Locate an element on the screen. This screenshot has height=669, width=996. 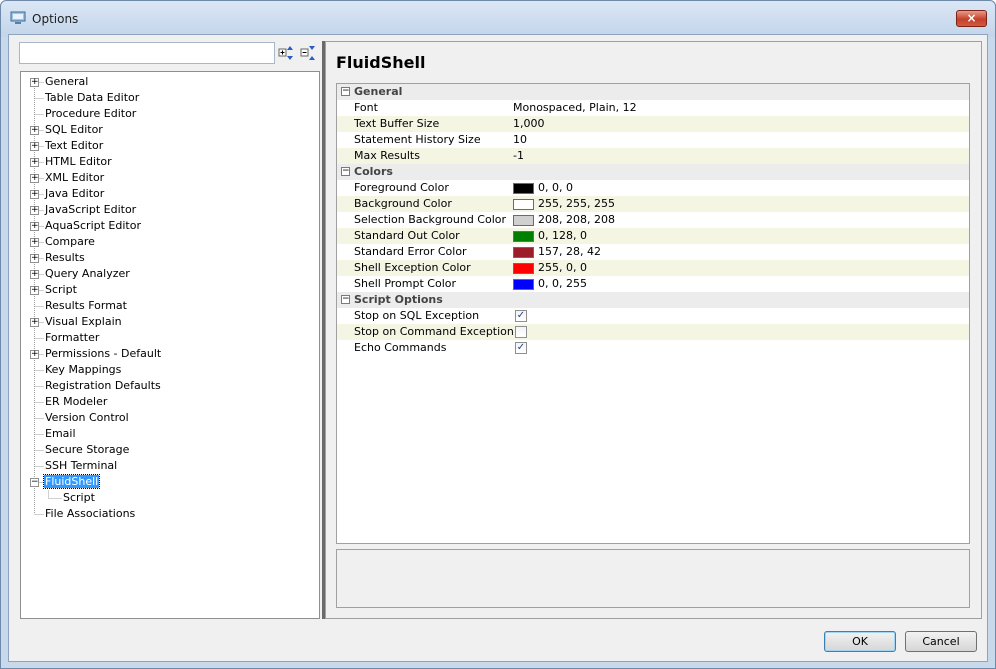
tree-item-fluidshell: FluidShell is located at coordinates (71, 482).